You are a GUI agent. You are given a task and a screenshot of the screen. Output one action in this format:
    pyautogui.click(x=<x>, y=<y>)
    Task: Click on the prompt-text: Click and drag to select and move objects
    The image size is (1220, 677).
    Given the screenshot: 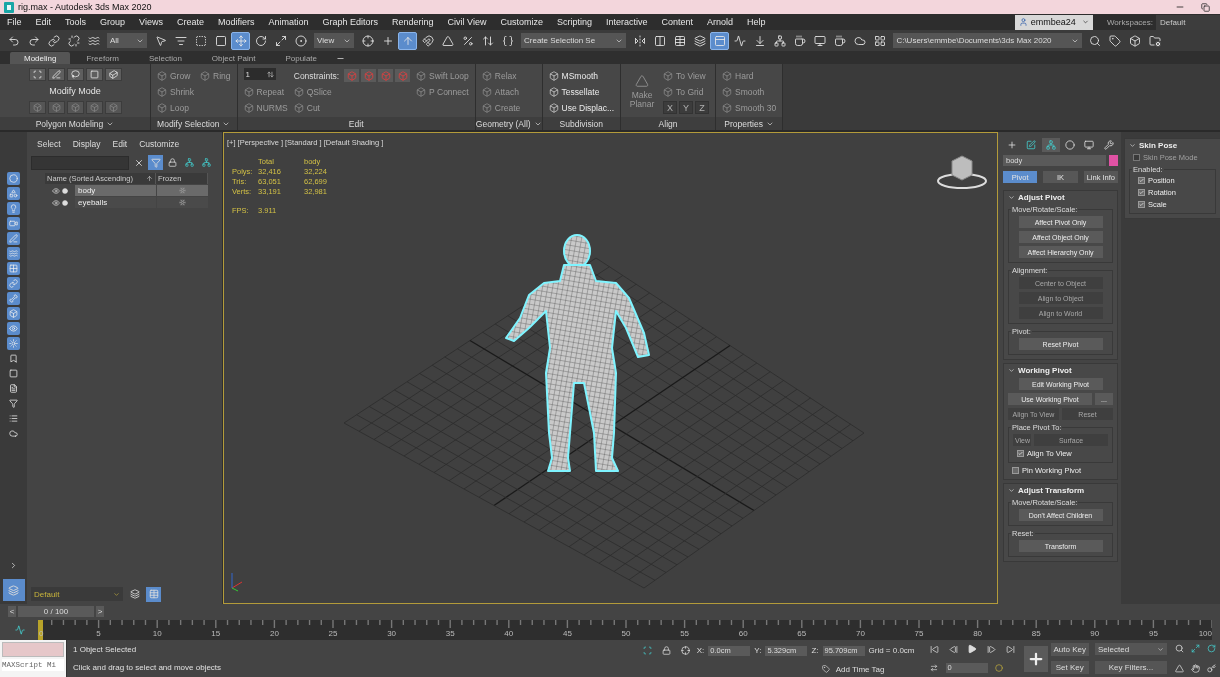 What is the action you would take?
    pyautogui.click(x=148, y=668)
    